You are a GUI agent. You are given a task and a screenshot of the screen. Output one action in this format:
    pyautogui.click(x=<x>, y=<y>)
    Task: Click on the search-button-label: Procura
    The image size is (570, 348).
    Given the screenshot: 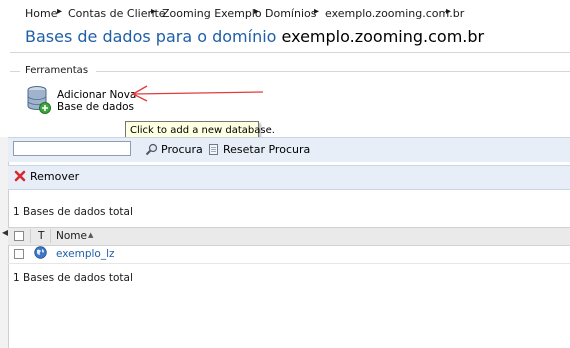 What is the action you would take?
    pyautogui.click(x=182, y=149)
    